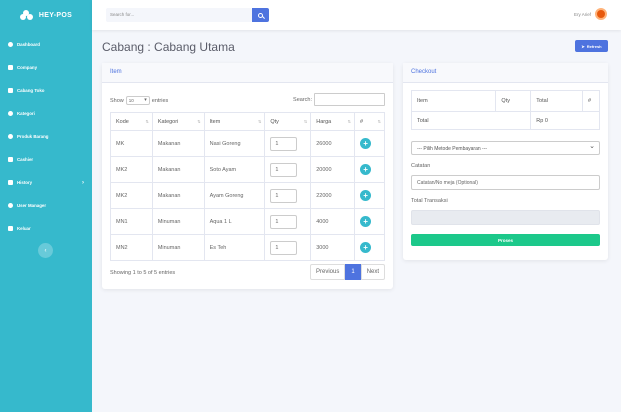 This screenshot has height=412, width=621. Describe the element at coordinates (46, 67) in the screenshot. I see `sidebar-item-company: Company` at that location.